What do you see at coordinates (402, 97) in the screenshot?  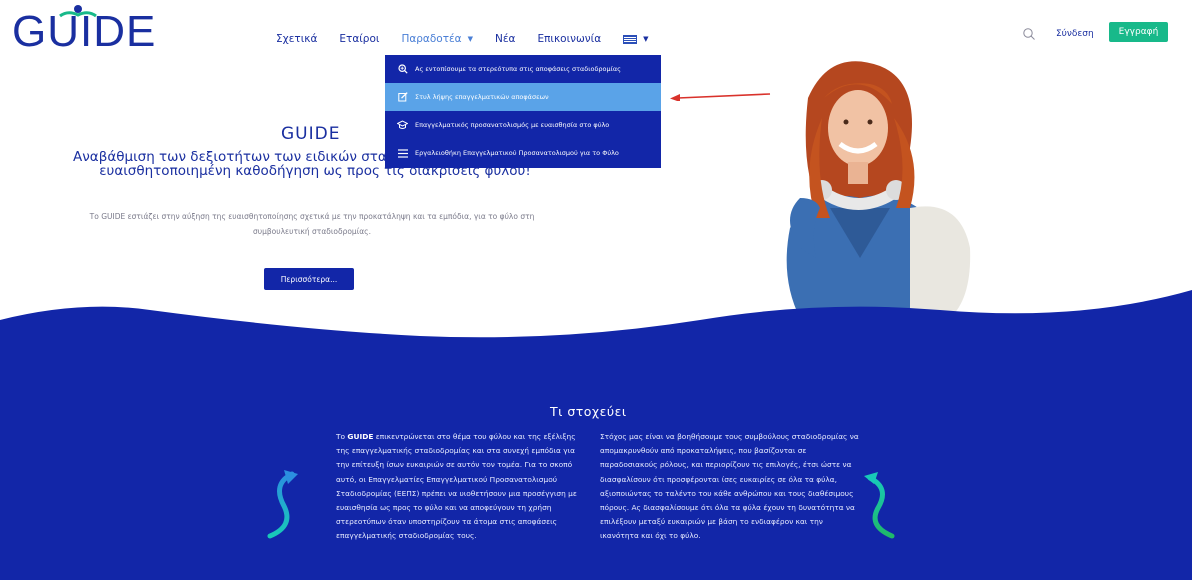 I see `edit-icon` at bounding box center [402, 97].